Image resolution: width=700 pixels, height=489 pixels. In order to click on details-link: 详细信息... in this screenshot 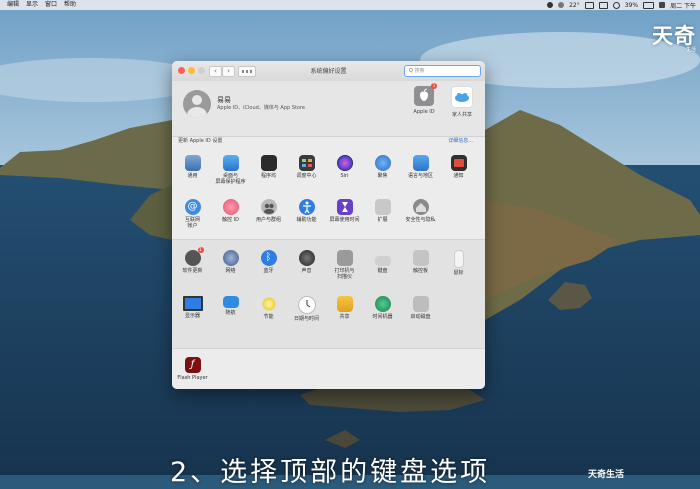, I will do `click(460, 140)`.